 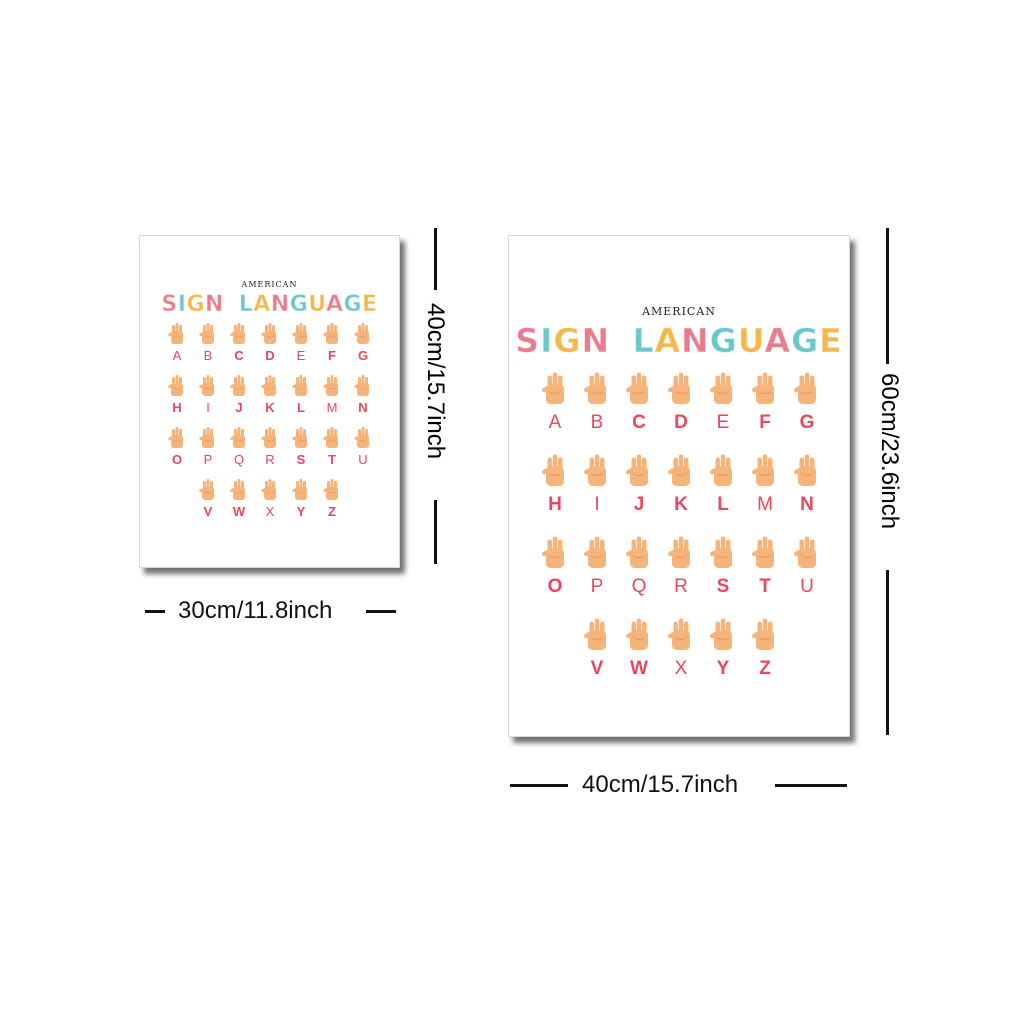 I want to click on sign-letter: Z, so click(x=332, y=511).